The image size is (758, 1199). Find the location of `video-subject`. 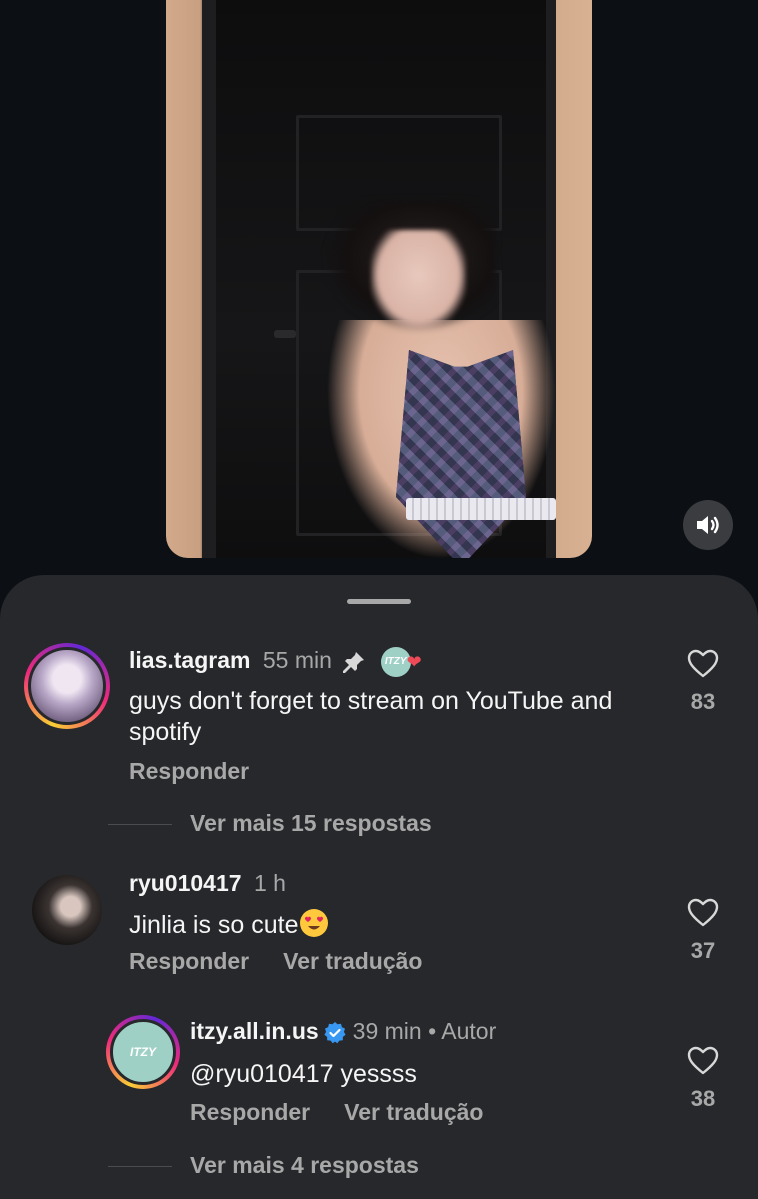

video-subject is located at coordinates (441, 379).